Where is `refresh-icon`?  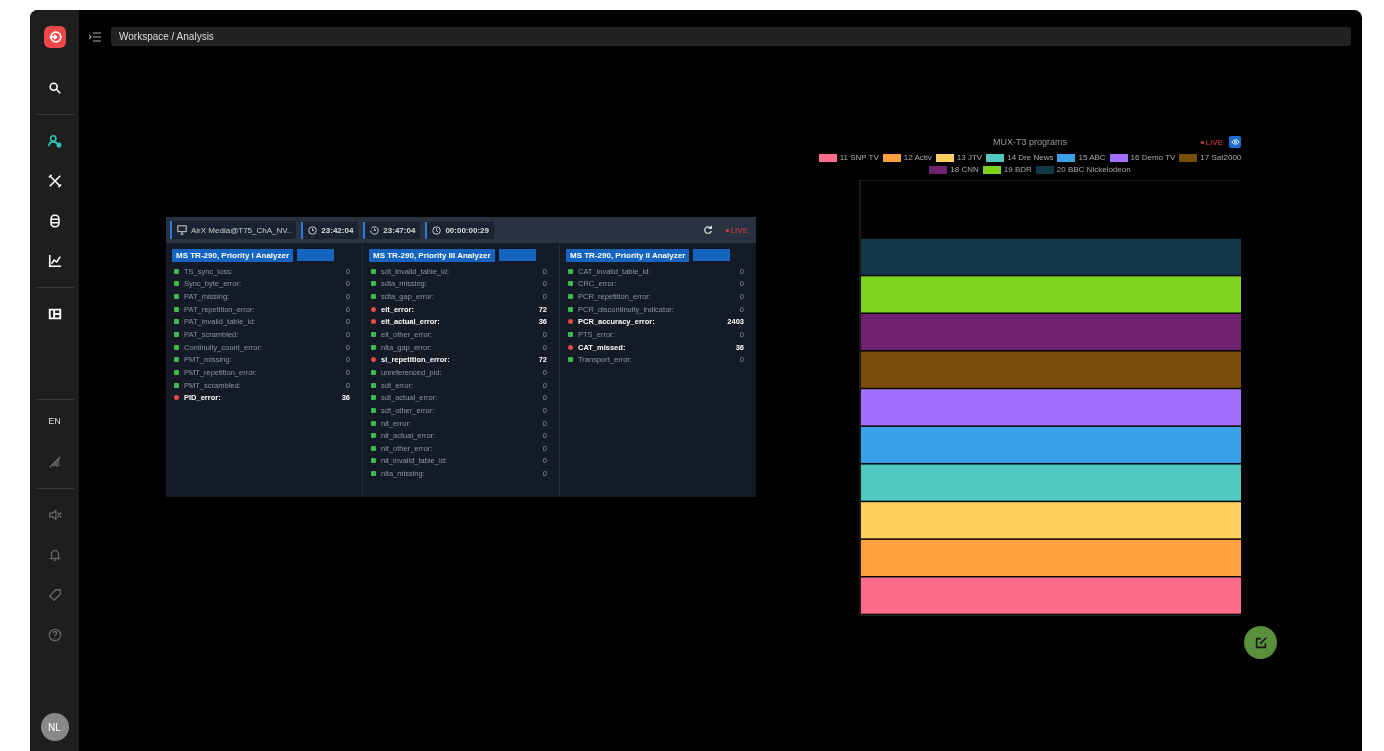 refresh-icon is located at coordinates (707, 230).